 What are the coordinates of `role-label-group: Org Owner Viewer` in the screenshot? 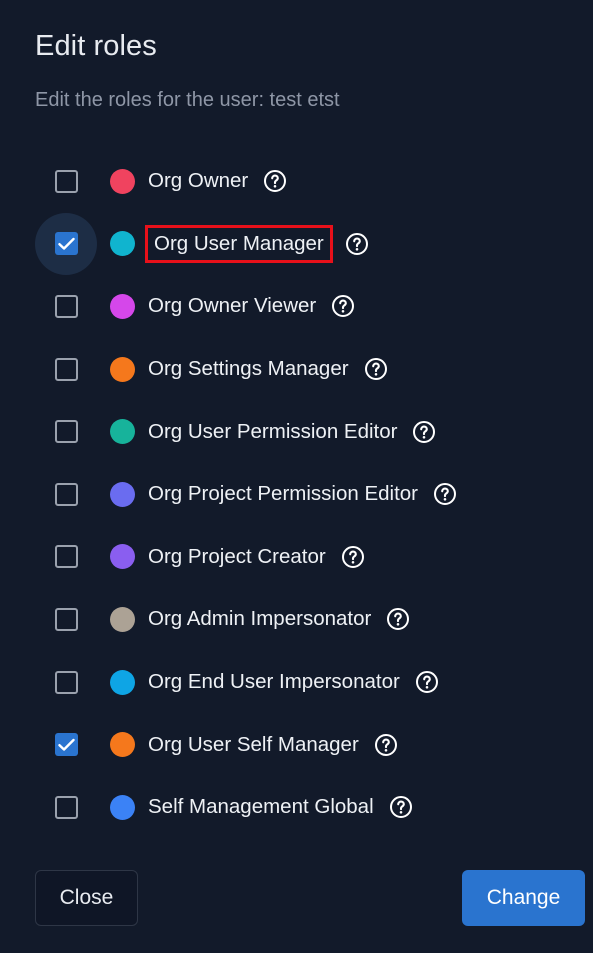 It's located at (251, 306).